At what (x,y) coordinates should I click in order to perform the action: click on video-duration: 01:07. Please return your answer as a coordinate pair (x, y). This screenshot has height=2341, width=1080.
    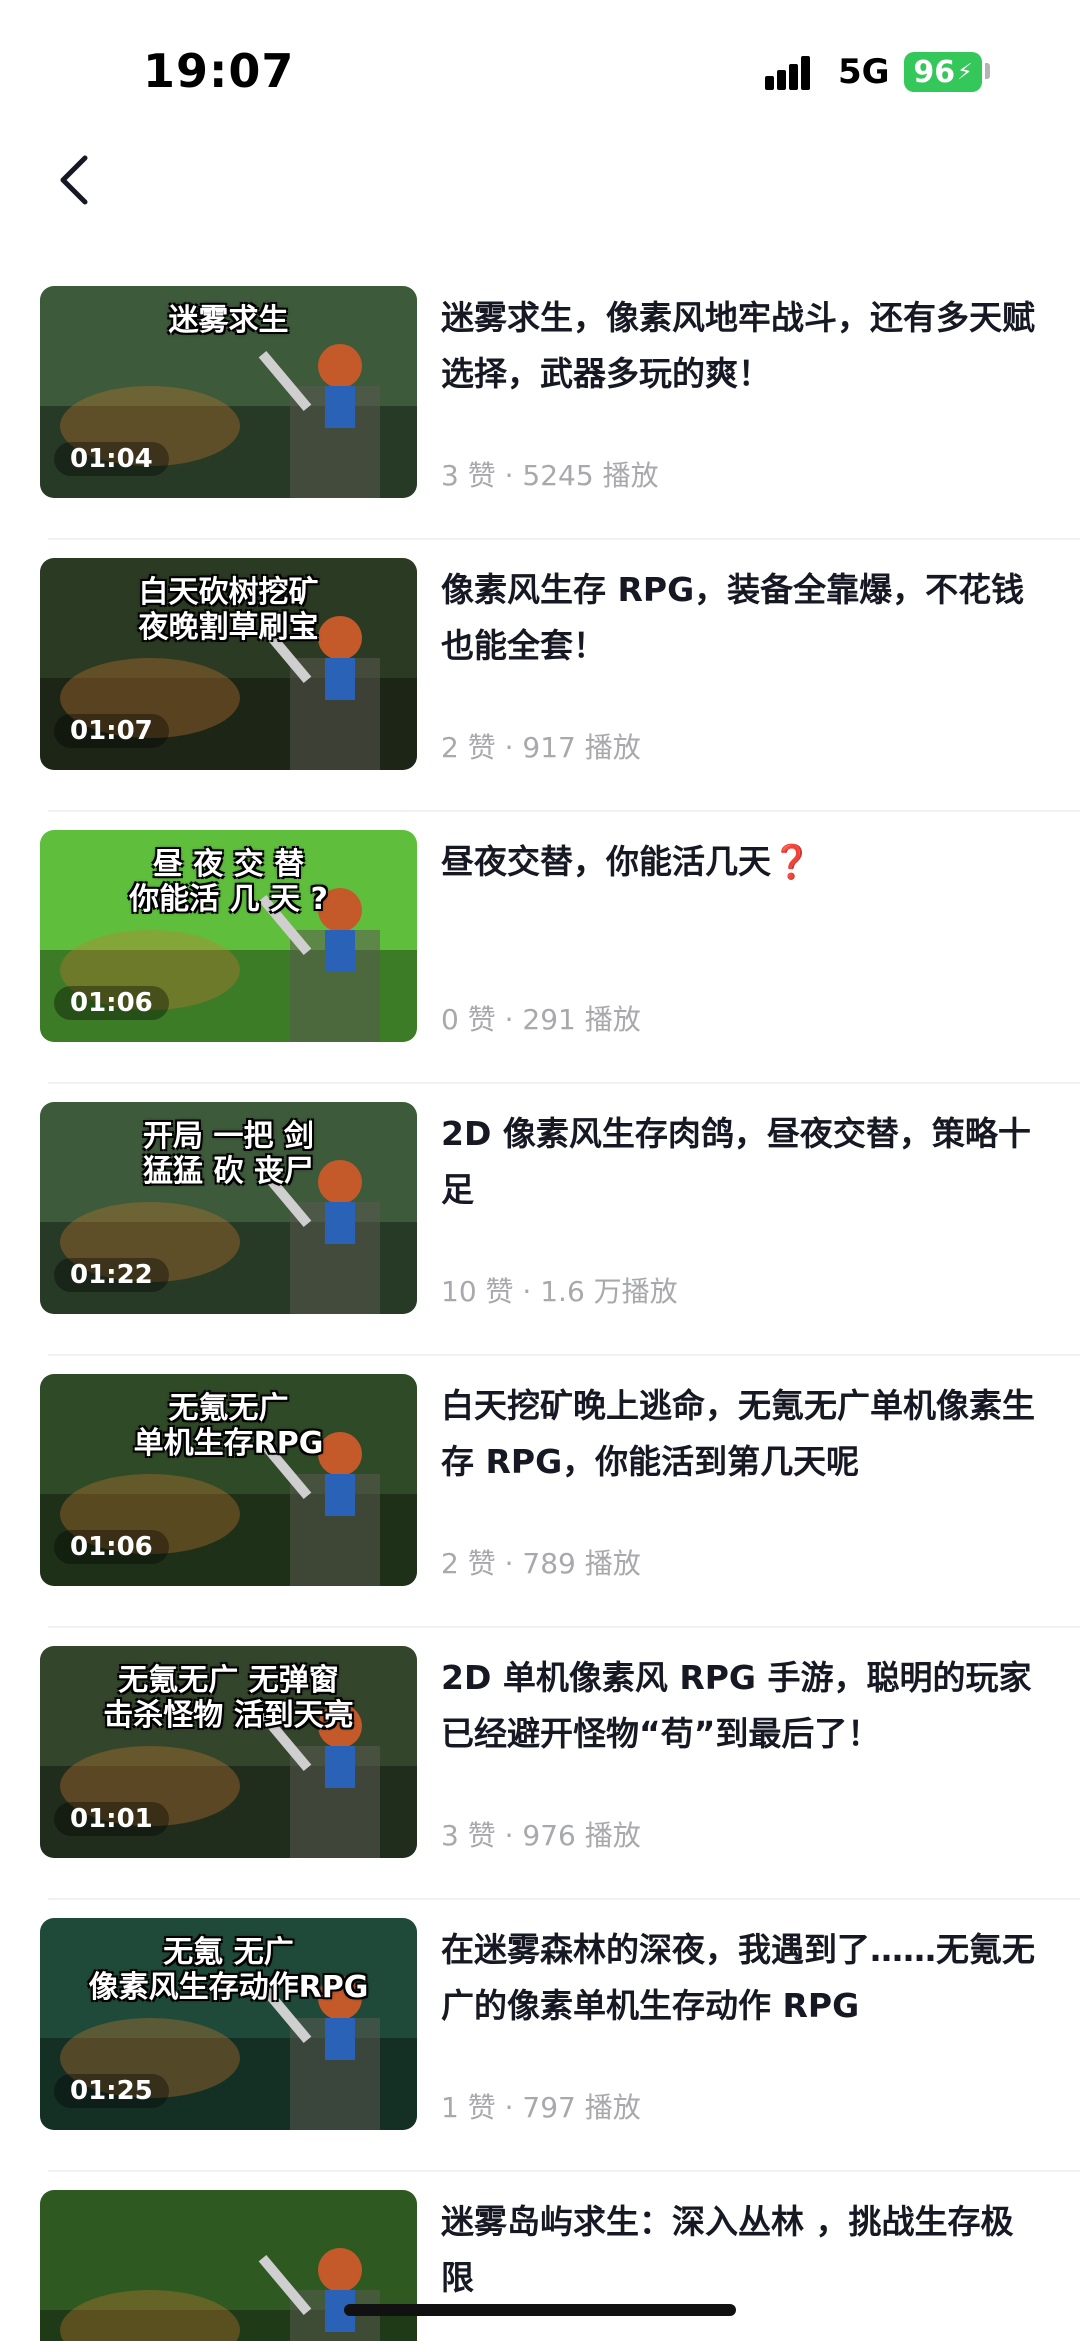
    Looking at the image, I should click on (111, 731).